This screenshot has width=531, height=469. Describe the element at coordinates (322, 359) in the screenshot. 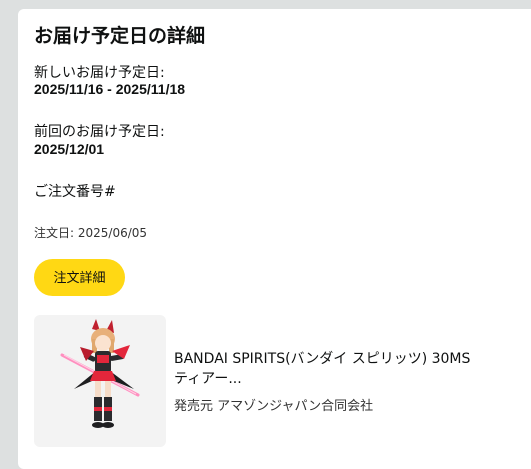

I see `product-title-line1: BANDAI SPIRITS(バンダイ スピリッツ) 30MS` at that location.